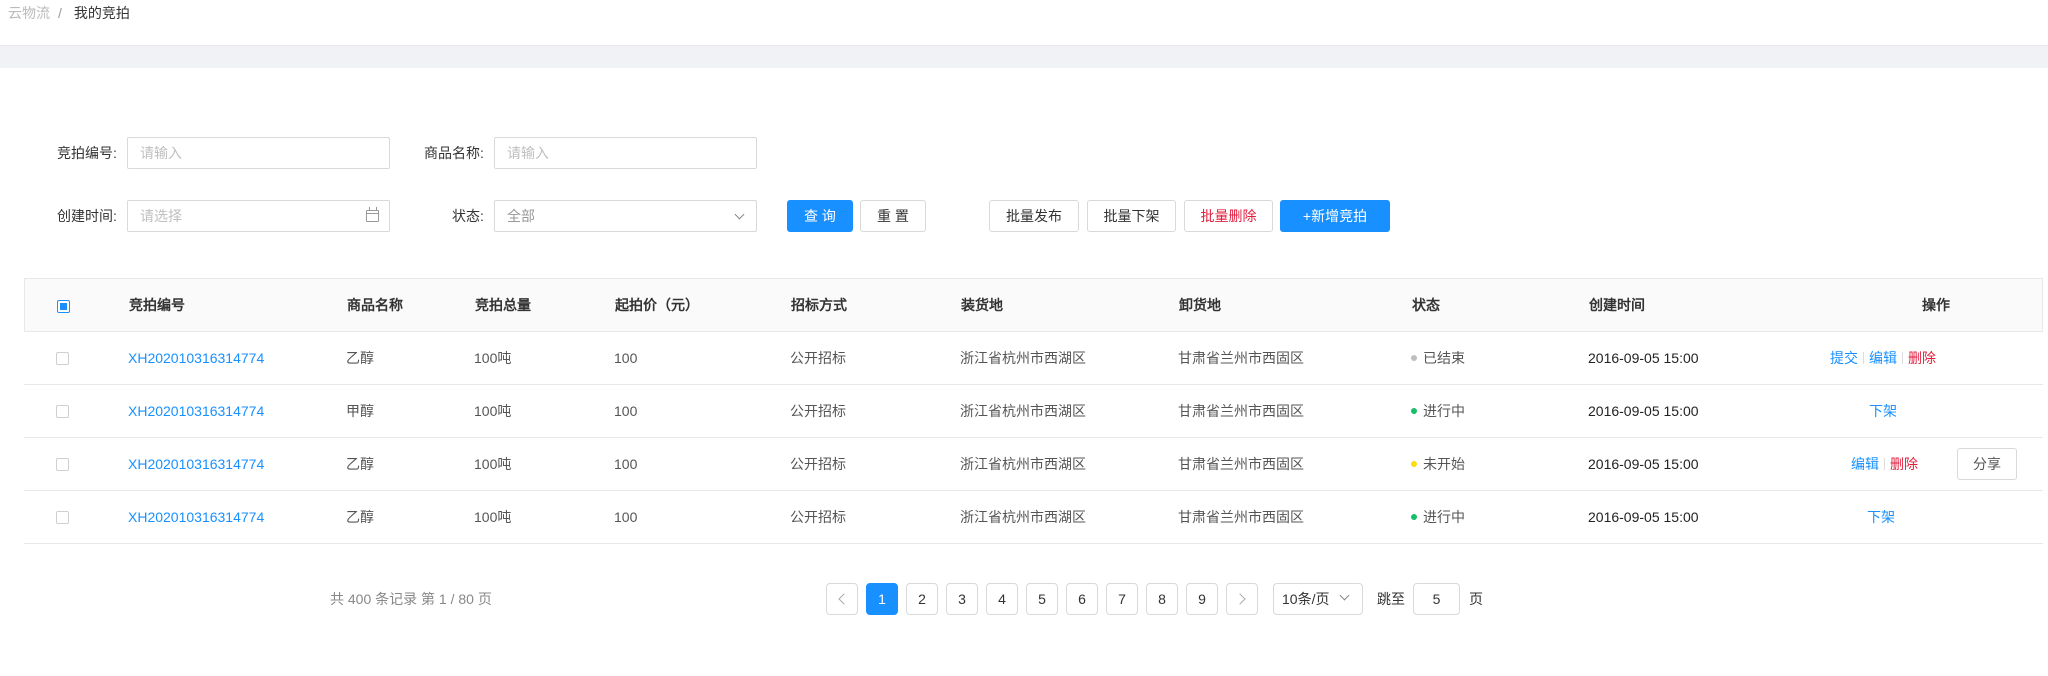  What do you see at coordinates (1122, 599) in the screenshot?
I see `page-button-7: 7` at bounding box center [1122, 599].